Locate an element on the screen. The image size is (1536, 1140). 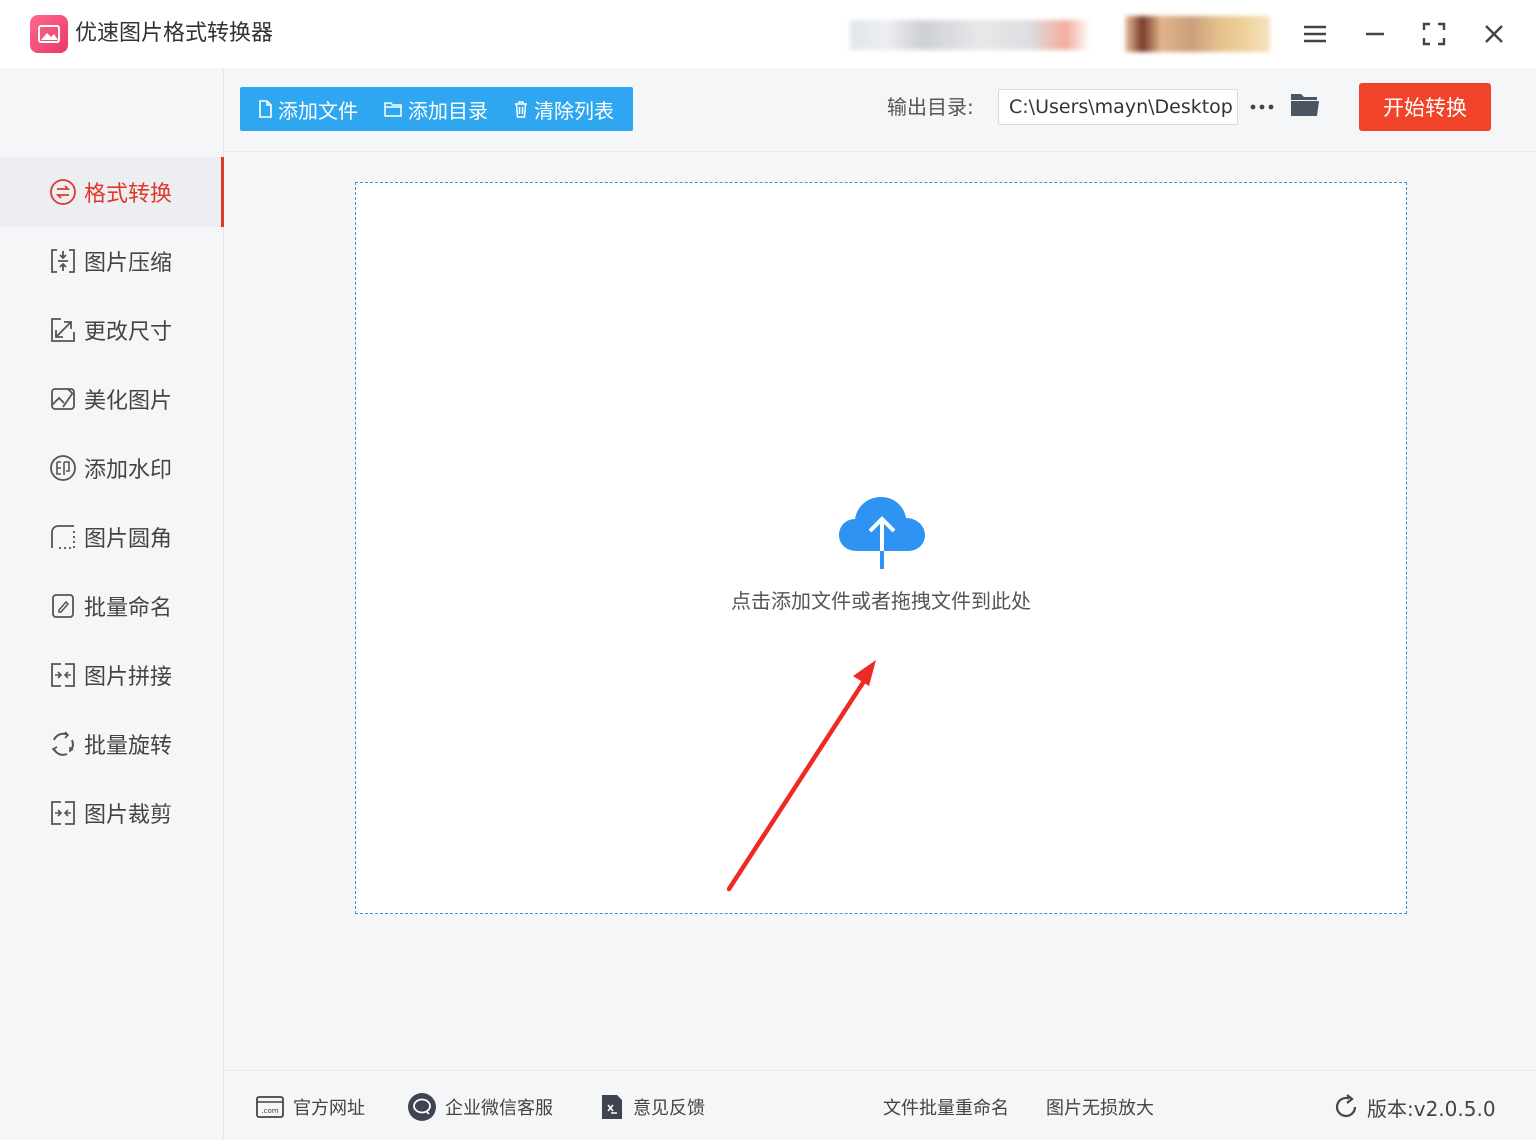
maximize-button is located at coordinates (1434, 34).